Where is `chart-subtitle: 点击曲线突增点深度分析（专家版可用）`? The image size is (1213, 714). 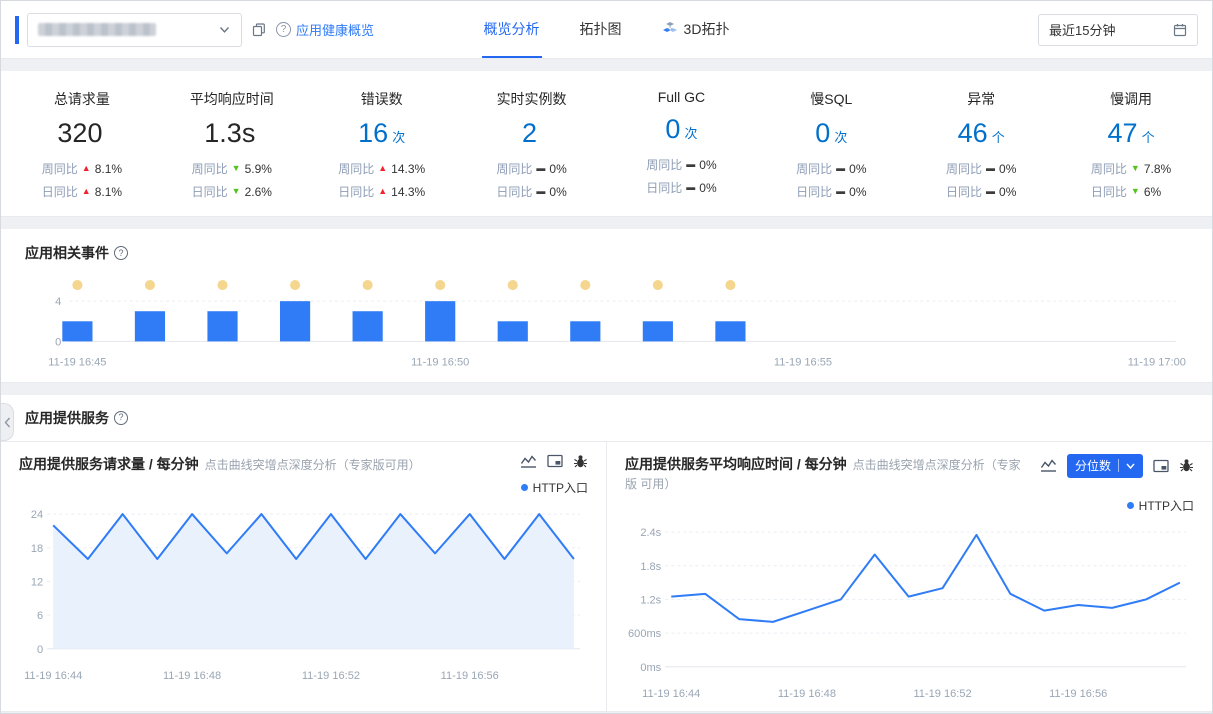
chart-subtitle: 点击曲线突增点深度分析（专家版可用） is located at coordinates (312, 464).